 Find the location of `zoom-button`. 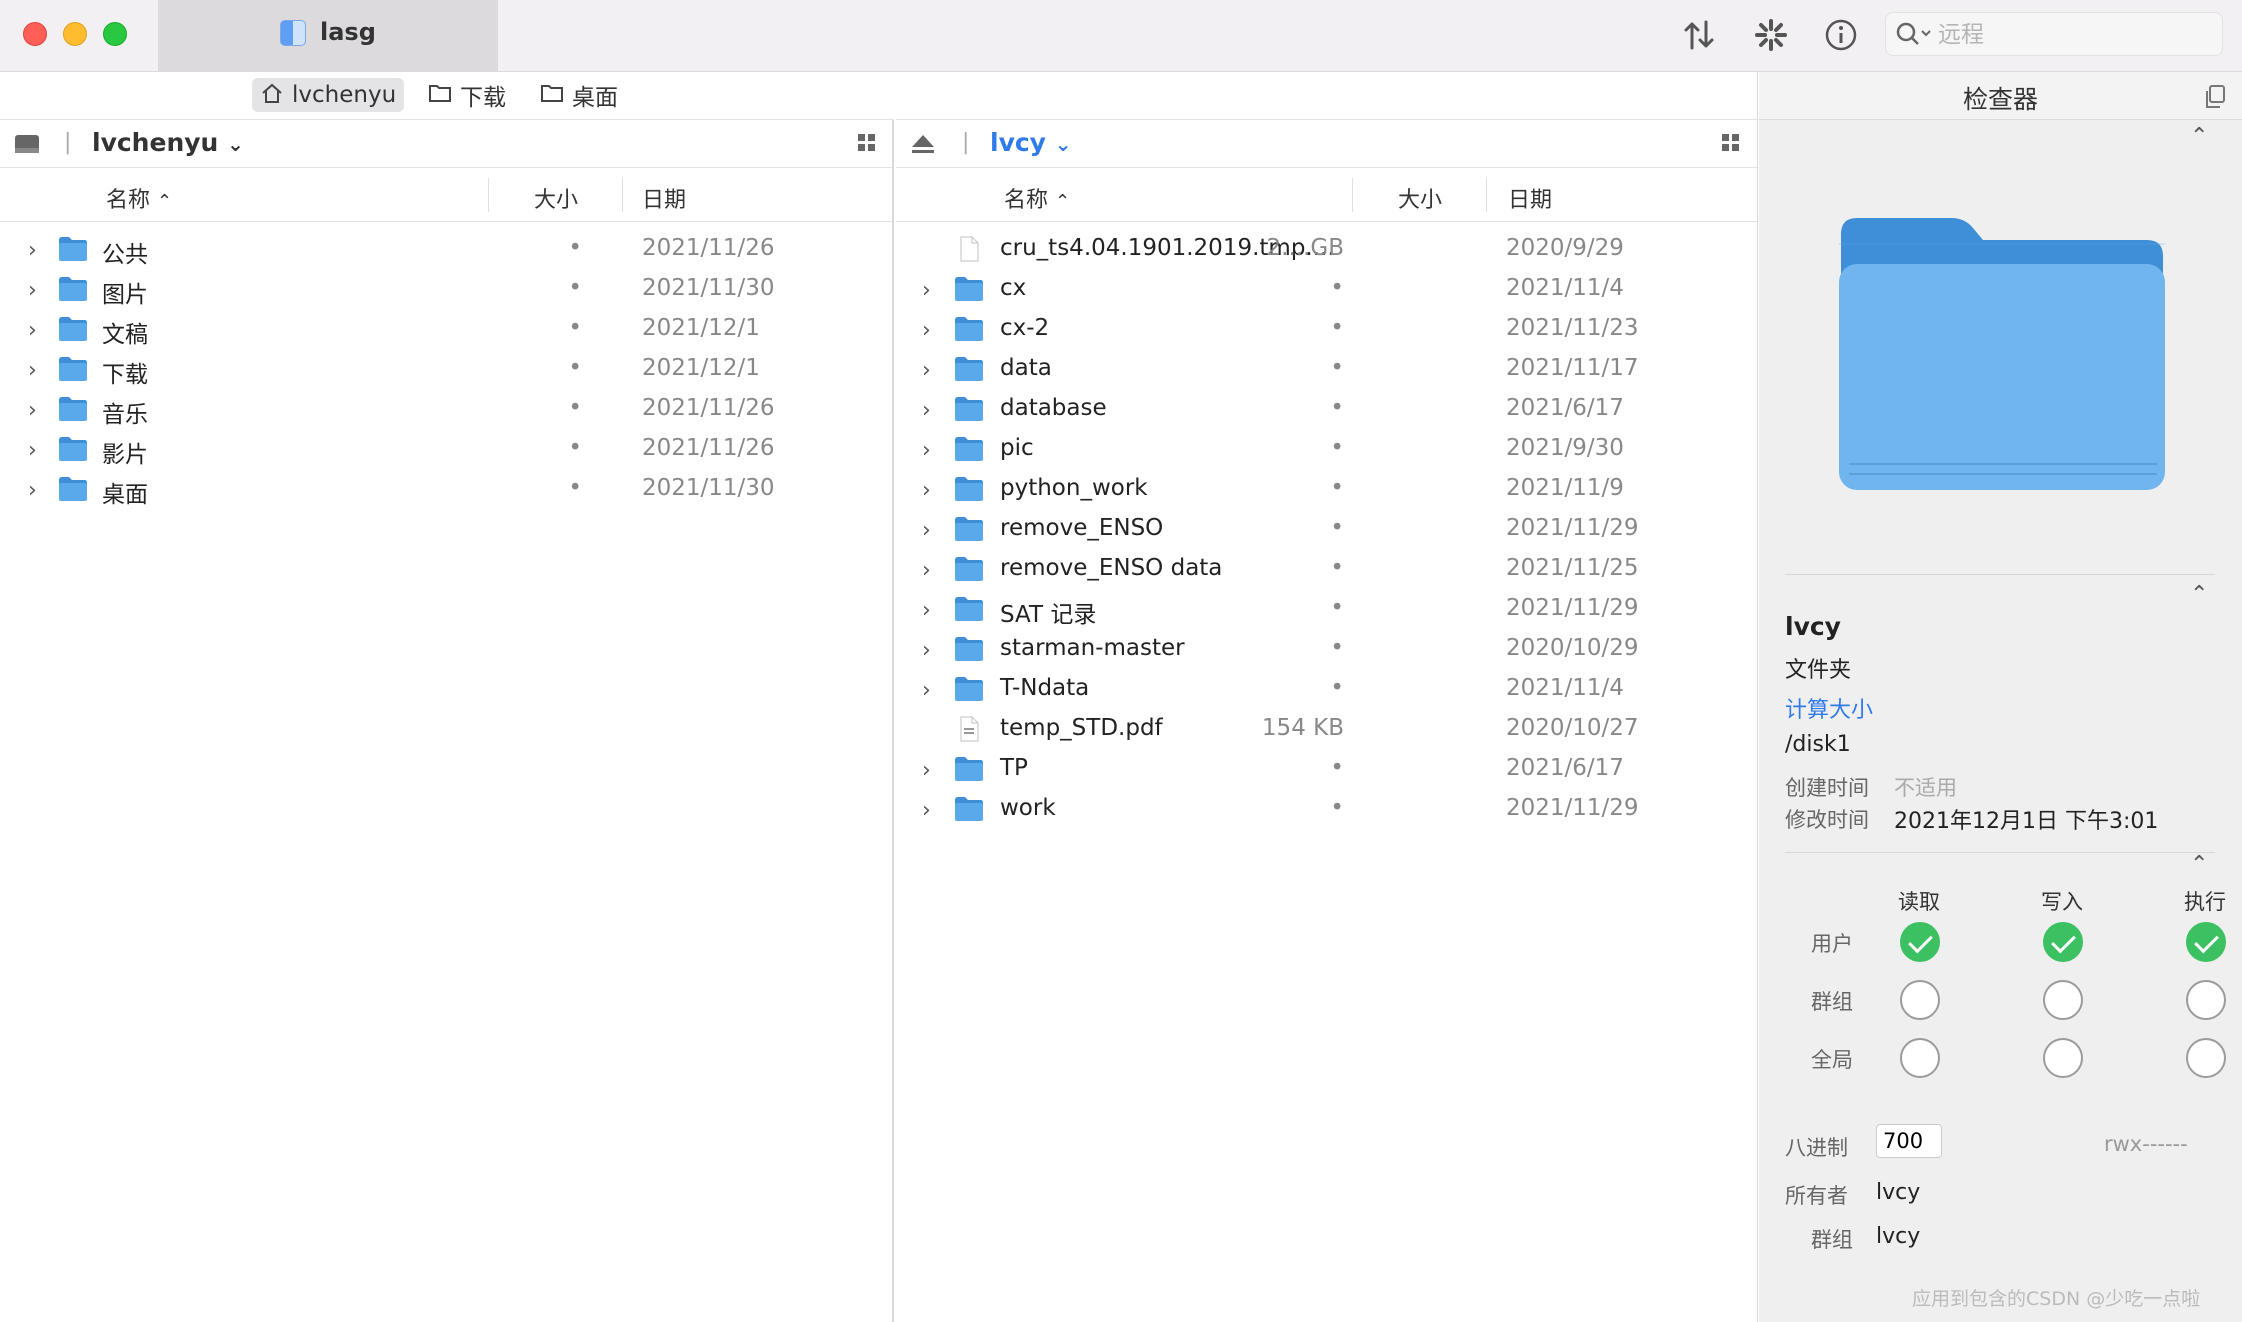

zoom-button is located at coordinates (115, 34).